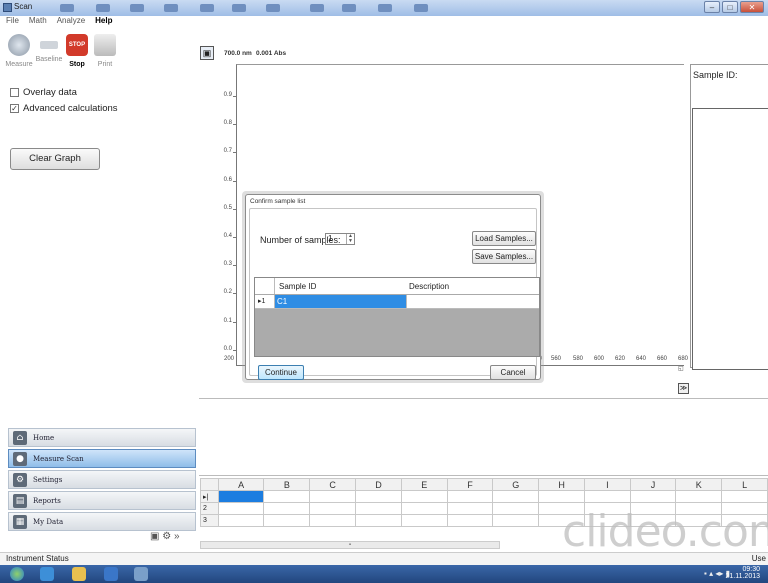 This screenshot has height=583, width=768. What do you see at coordinates (424, 484) in the screenshot?
I see `sheet-column-header: E` at bounding box center [424, 484].